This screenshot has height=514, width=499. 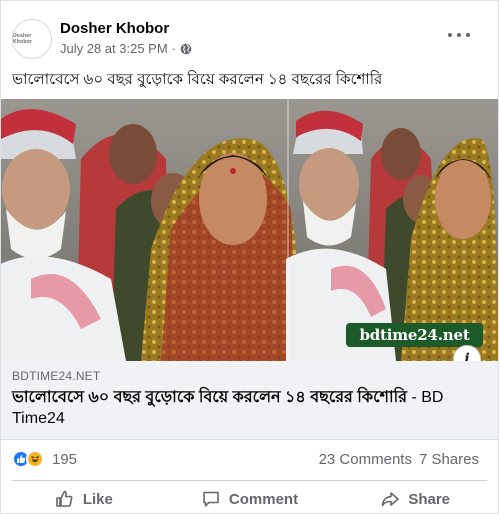 I want to click on share-label: Share, so click(x=429, y=499).